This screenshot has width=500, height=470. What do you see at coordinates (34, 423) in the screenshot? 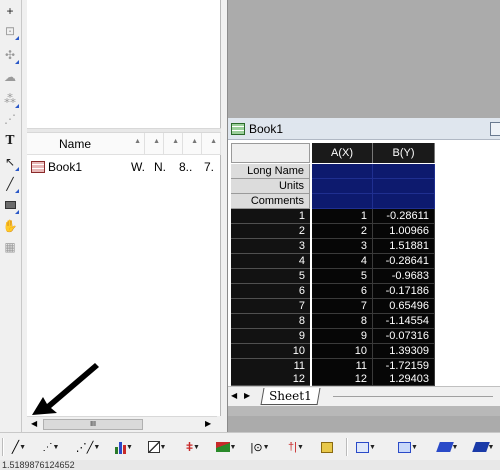
I see `scroll-left-icon: ◀` at bounding box center [34, 423].